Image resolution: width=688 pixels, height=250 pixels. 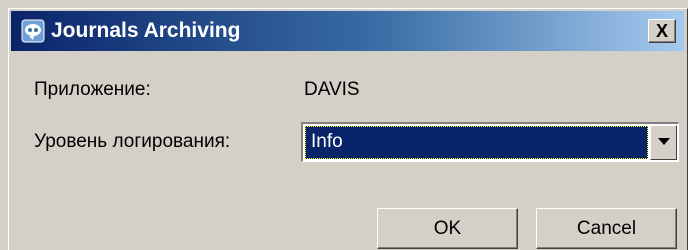 I want to click on window-title: Journals Archiving, so click(x=146, y=30).